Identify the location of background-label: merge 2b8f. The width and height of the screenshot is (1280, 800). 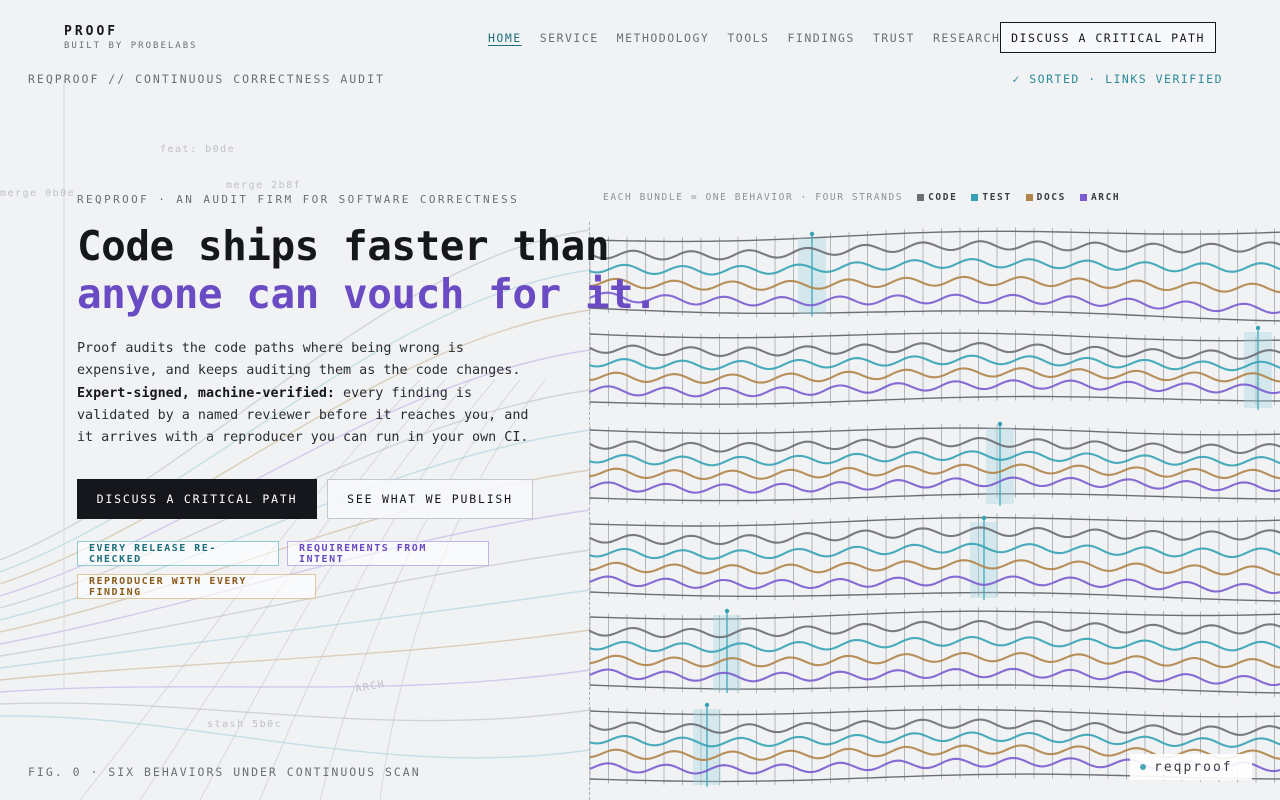
(263, 185).